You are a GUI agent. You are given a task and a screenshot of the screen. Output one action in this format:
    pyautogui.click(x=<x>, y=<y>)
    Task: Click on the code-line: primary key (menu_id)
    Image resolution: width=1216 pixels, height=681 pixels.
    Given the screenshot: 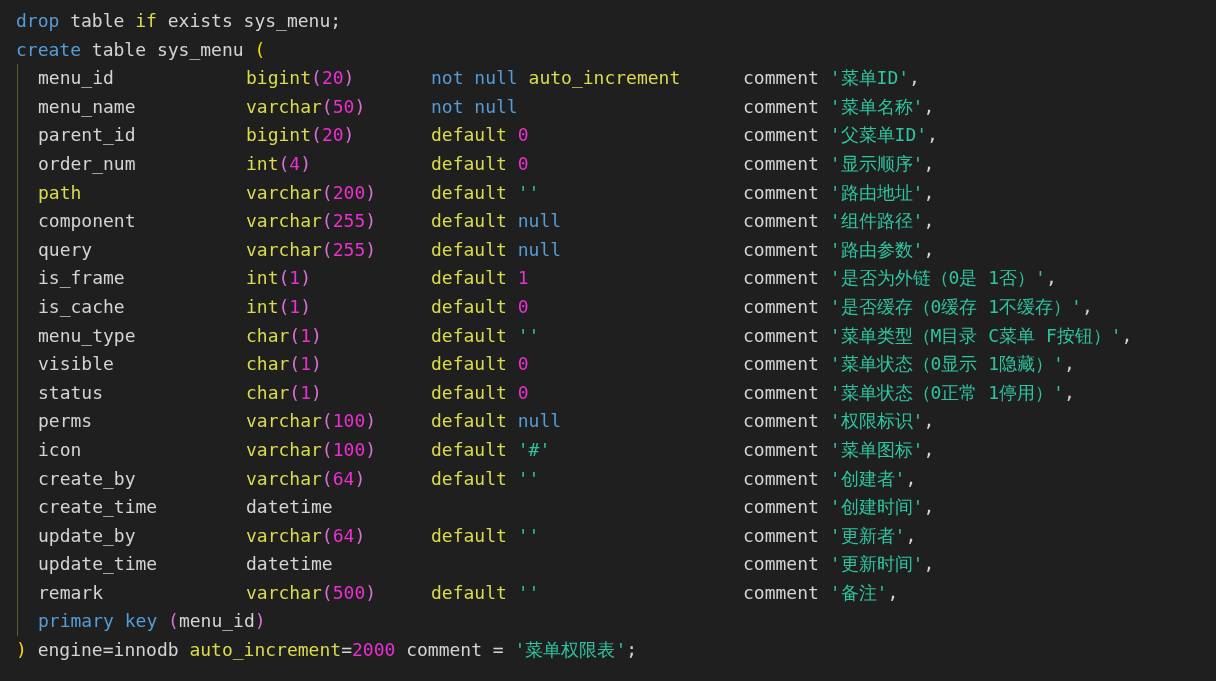 What is the action you would take?
    pyautogui.click(x=152, y=621)
    